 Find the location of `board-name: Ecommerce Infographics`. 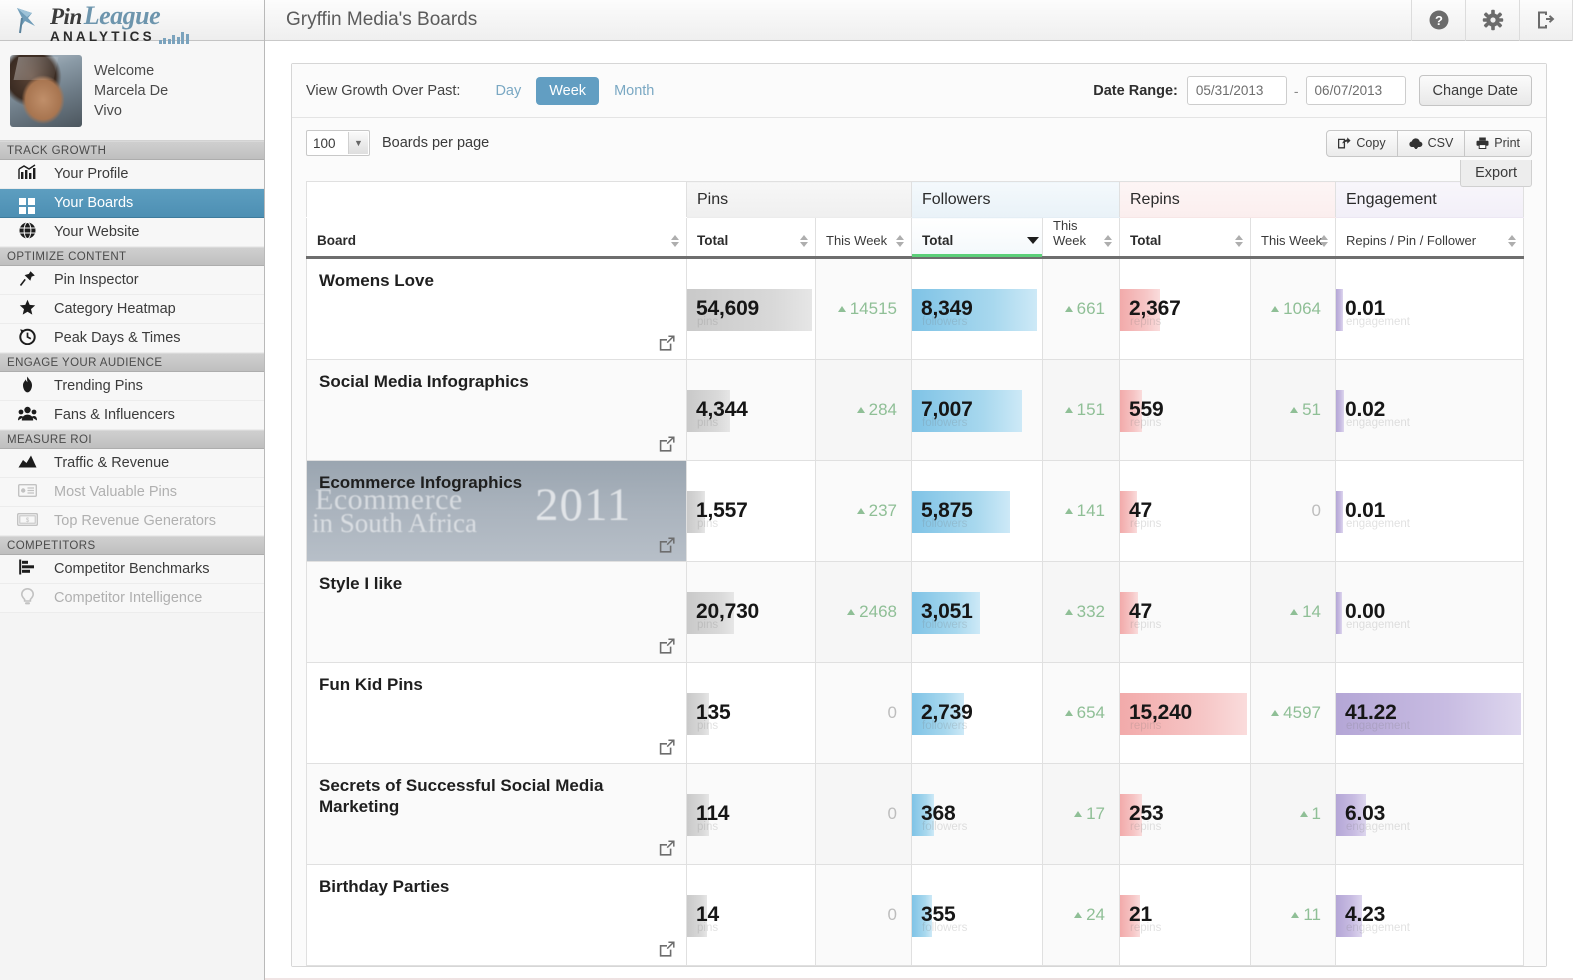

board-name: Ecommerce Infographics is located at coordinates (421, 482).